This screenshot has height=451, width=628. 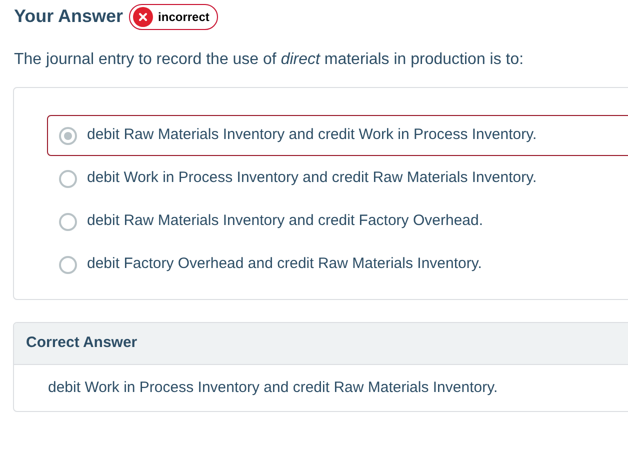 I want to click on card-title: Correct Answer, so click(x=82, y=343).